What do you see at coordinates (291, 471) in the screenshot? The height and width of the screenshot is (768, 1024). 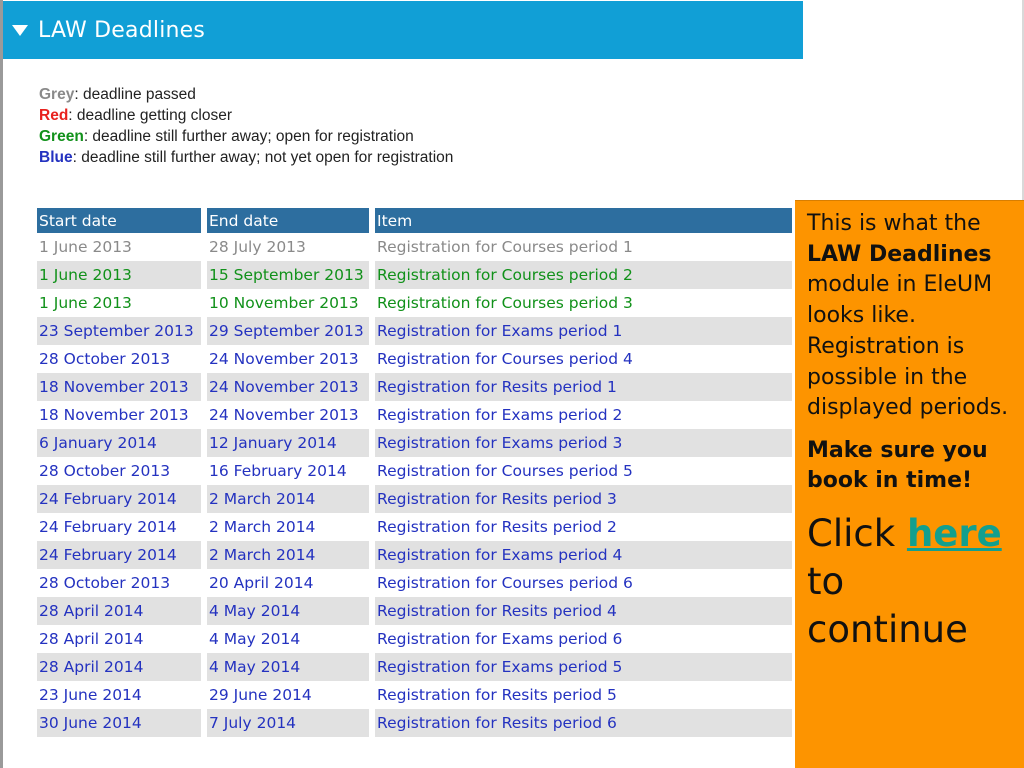 I see `cell-end-date: 16 February 2014` at bounding box center [291, 471].